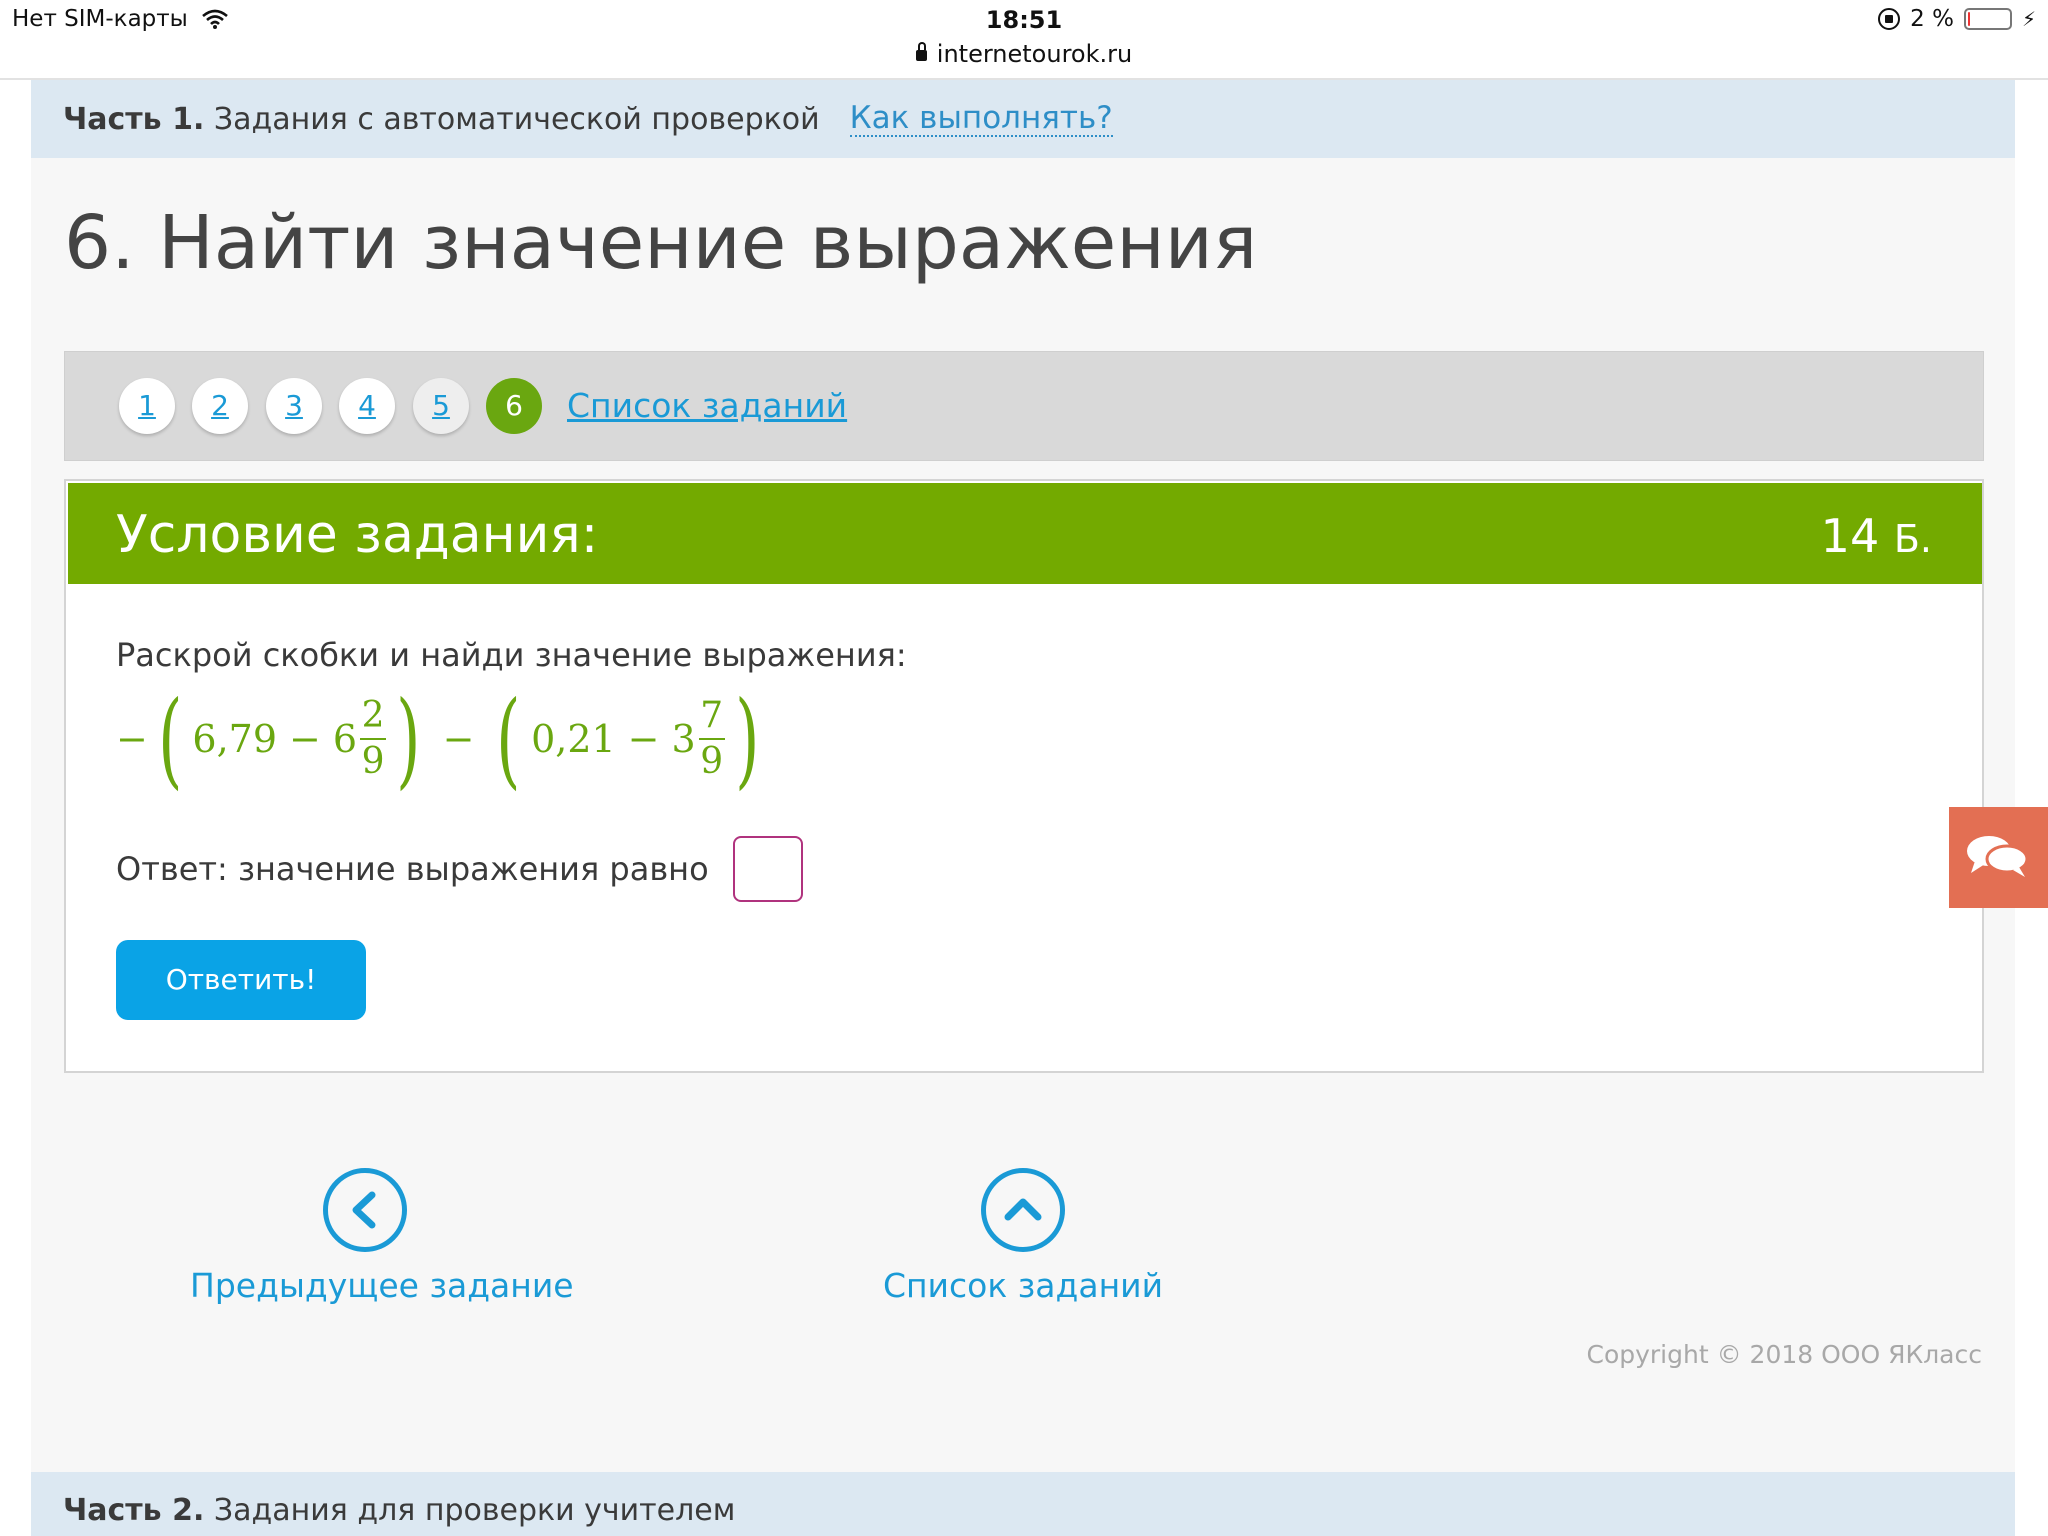 Image resolution: width=2048 pixels, height=1536 pixels. I want to click on mixed-whole: 3, so click(683, 739).